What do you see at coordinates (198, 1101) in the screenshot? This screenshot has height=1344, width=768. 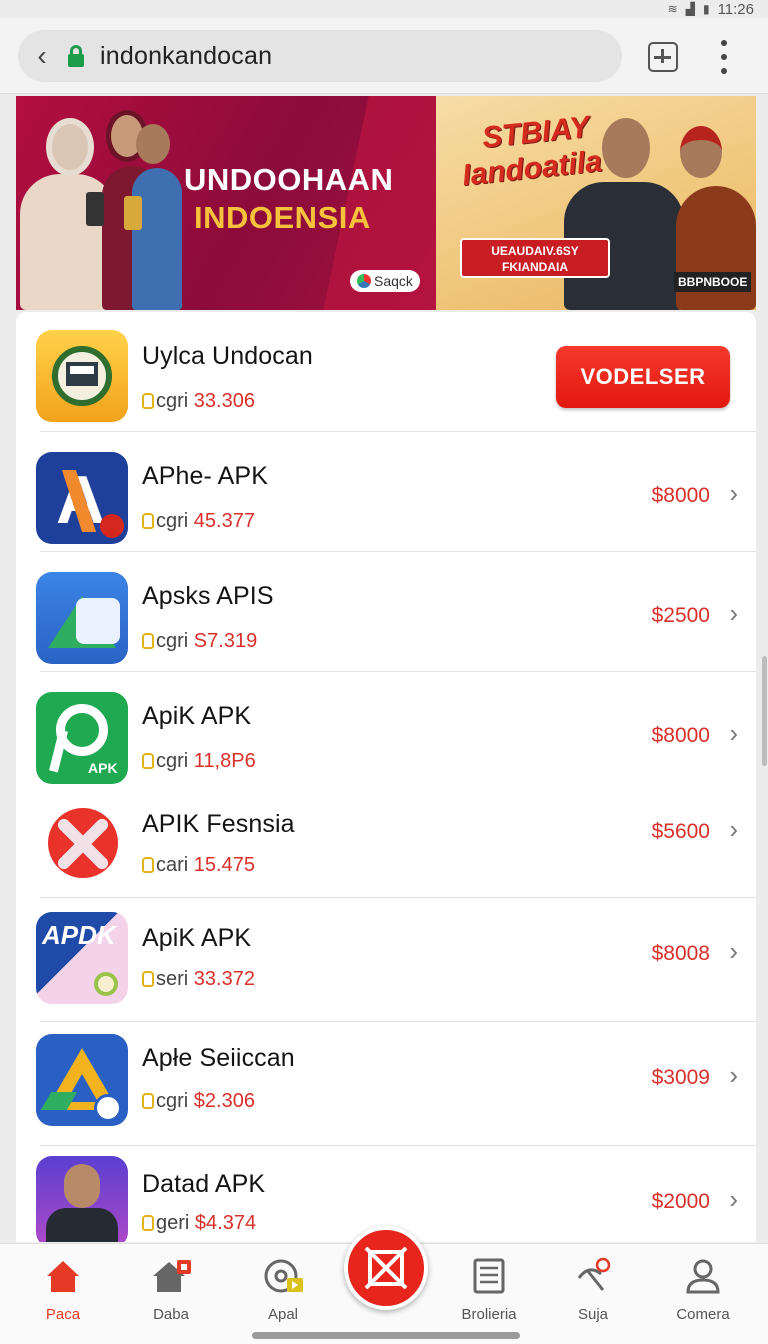 I see `app-download-count: cgri $2.306` at bounding box center [198, 1101].